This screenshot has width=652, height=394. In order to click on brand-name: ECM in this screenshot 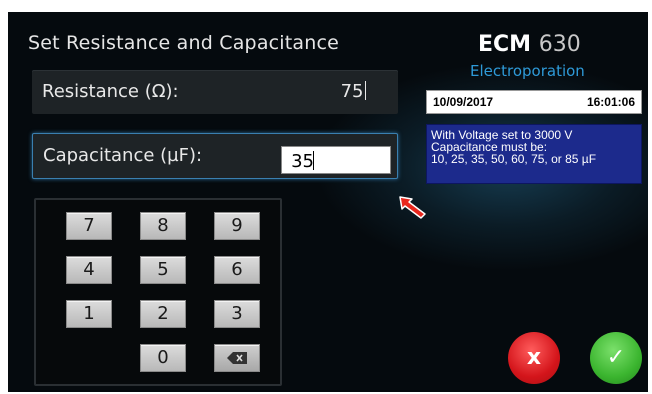, I will do `click(505, 44)`.